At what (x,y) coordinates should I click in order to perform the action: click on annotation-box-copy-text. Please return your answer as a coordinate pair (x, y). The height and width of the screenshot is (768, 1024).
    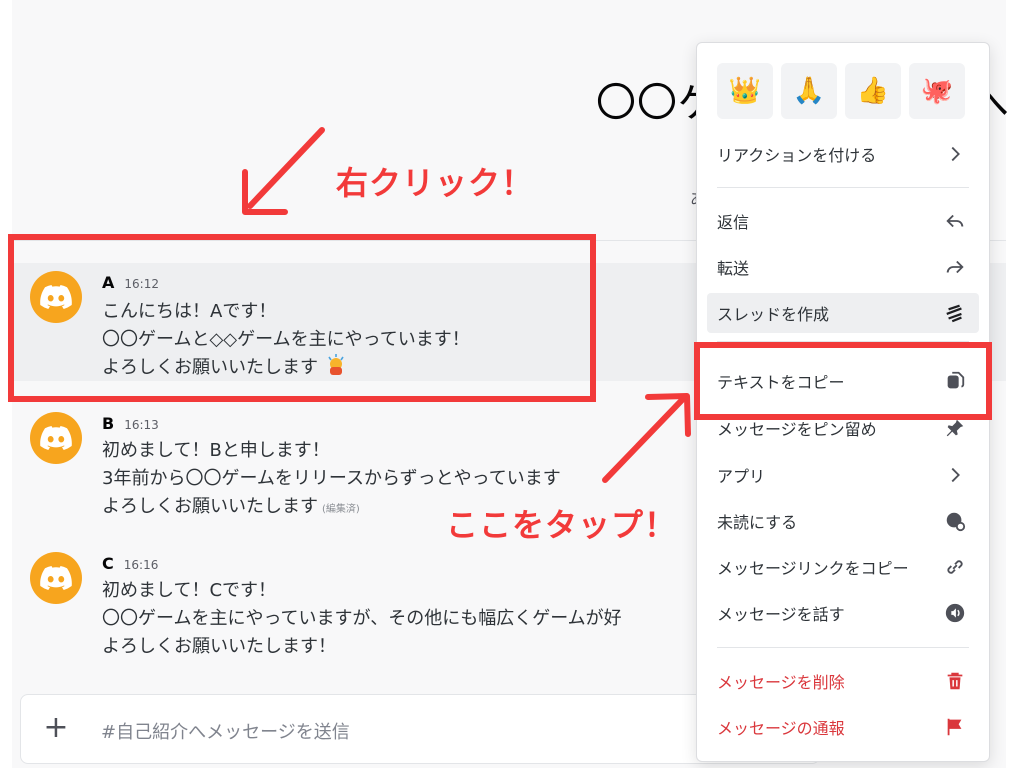
    Looking at the image, I should click on (843, 381).